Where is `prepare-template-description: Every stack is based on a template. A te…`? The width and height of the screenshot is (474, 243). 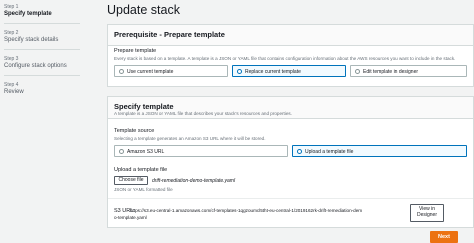 prepare-template-description: Every stack is based on a template. A te… is located at coordinates (285, 58).